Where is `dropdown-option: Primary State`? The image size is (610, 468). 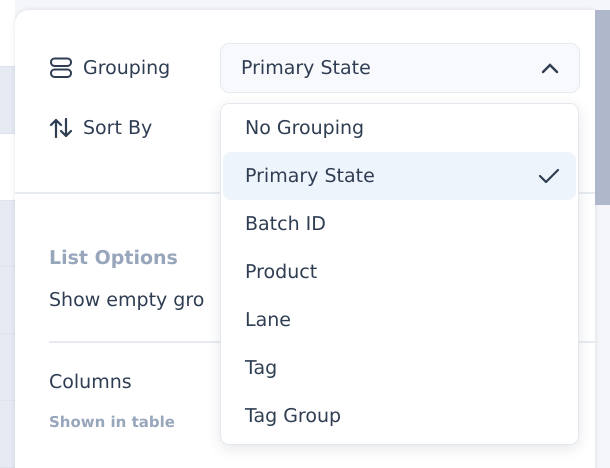 dropdown-option: Primary State is located at coordinates (399, 176).